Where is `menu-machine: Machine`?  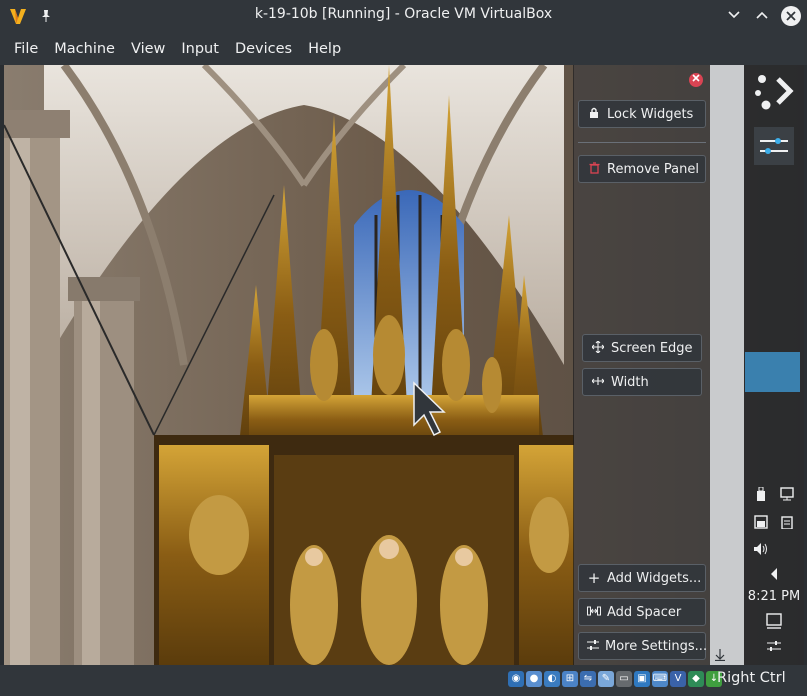 menu-machine: Machine is located at coordinates (84, 49).